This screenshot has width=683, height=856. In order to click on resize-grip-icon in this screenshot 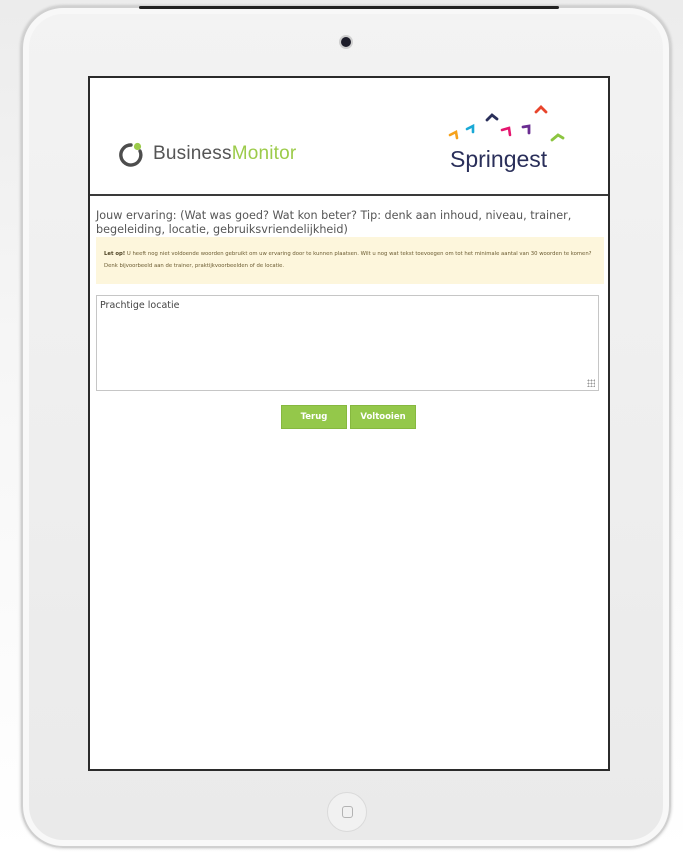, I will do `click(591, 383)`.